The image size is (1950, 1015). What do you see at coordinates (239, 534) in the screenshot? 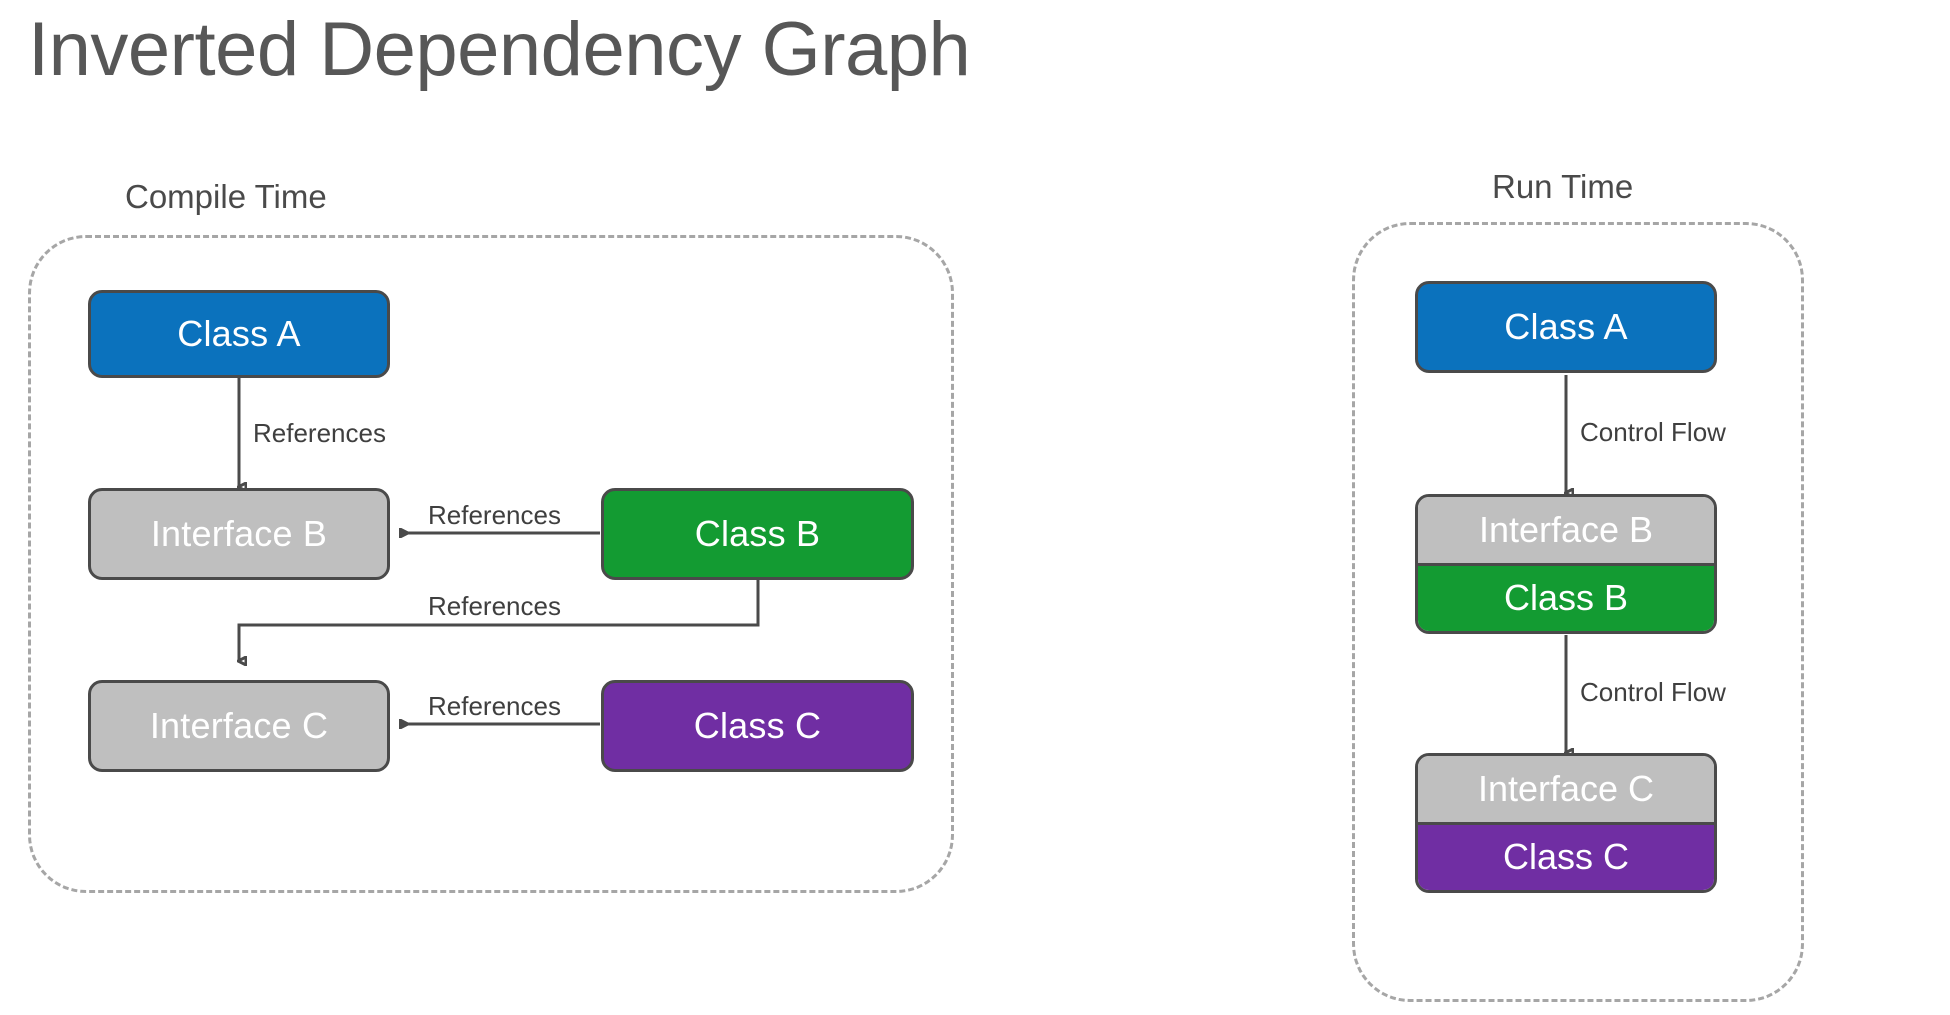
I see `compile-node-interface-b: Interface B` at bounding box center [239, 534].